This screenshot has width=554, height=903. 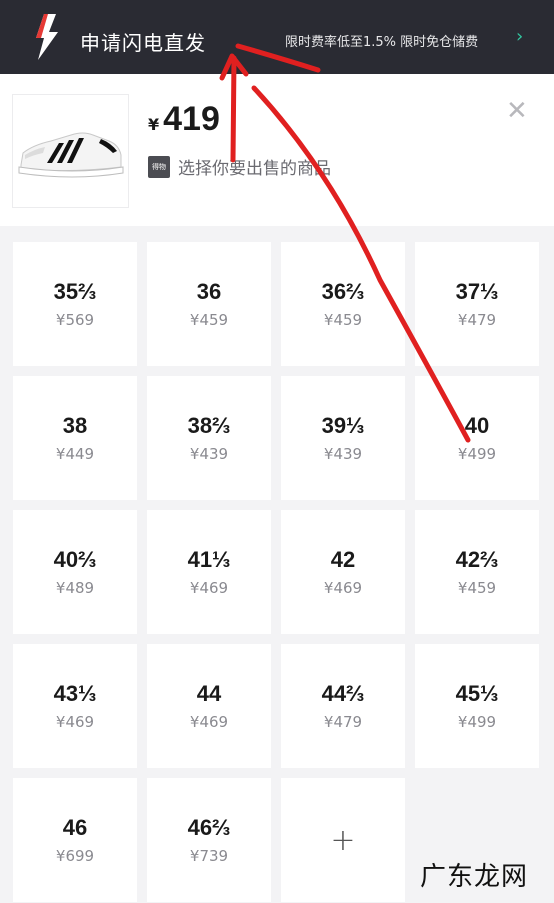 I want to click on product-image, so click(x=70, y=151).